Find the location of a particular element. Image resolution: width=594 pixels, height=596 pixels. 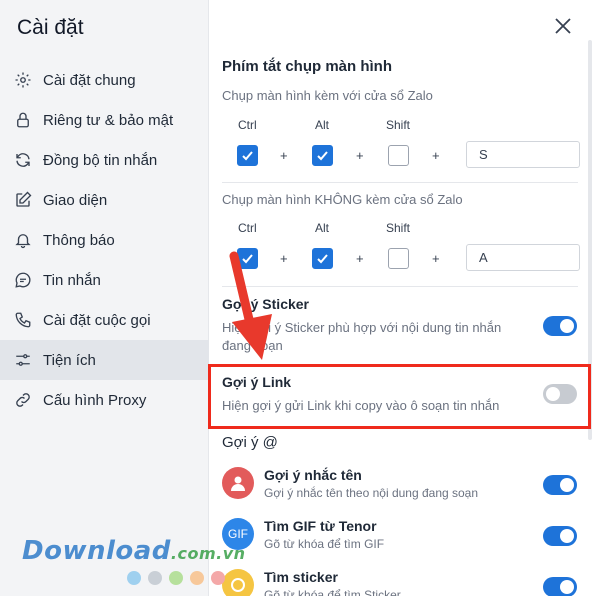

message-icon is located at coordinates (23, 280).